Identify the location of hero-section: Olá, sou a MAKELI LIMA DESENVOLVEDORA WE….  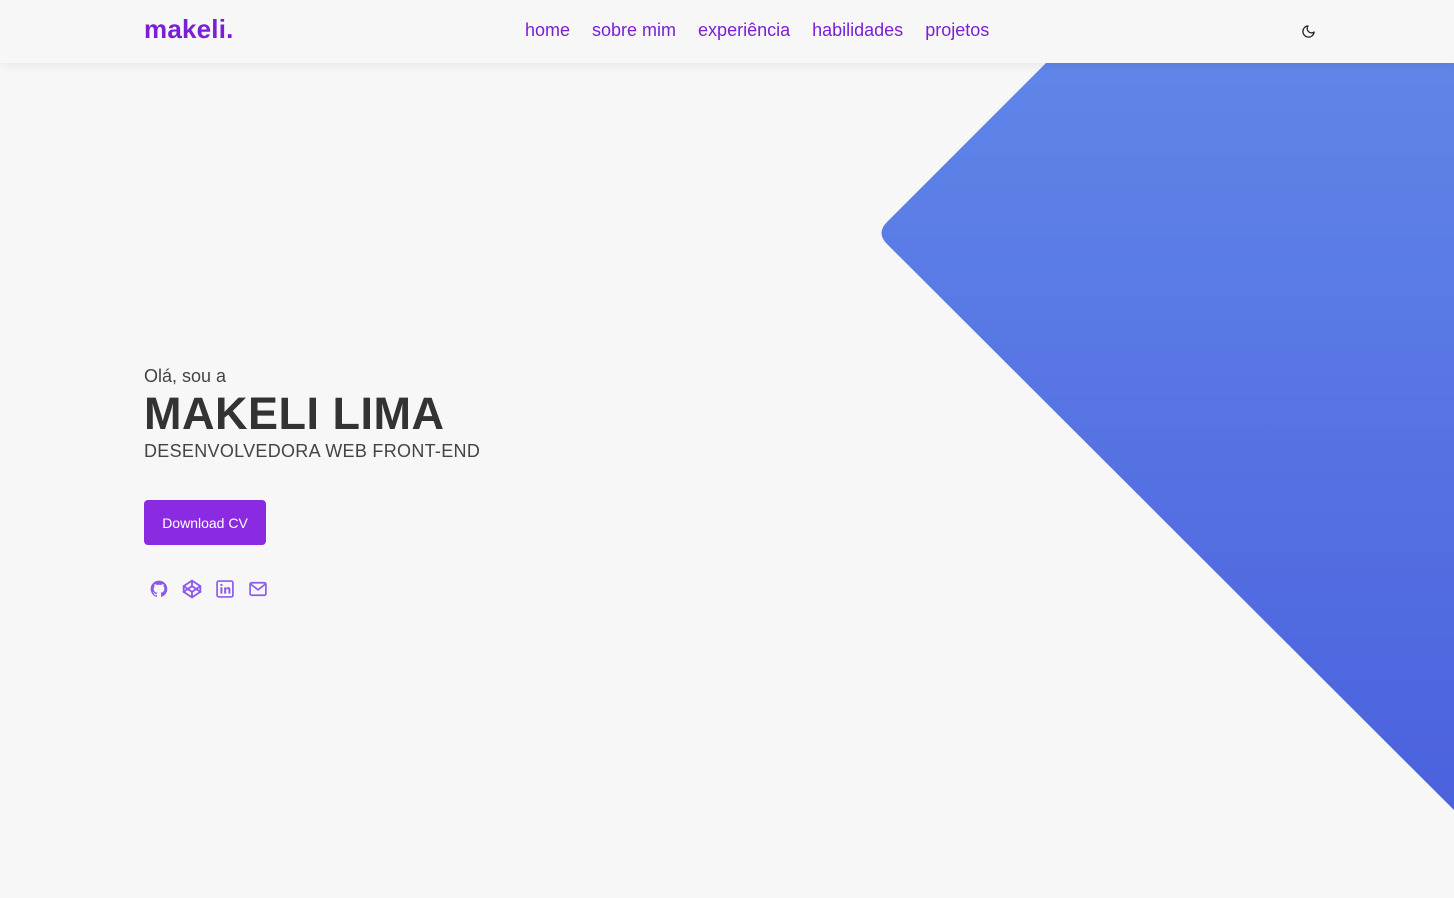
(312, 414).